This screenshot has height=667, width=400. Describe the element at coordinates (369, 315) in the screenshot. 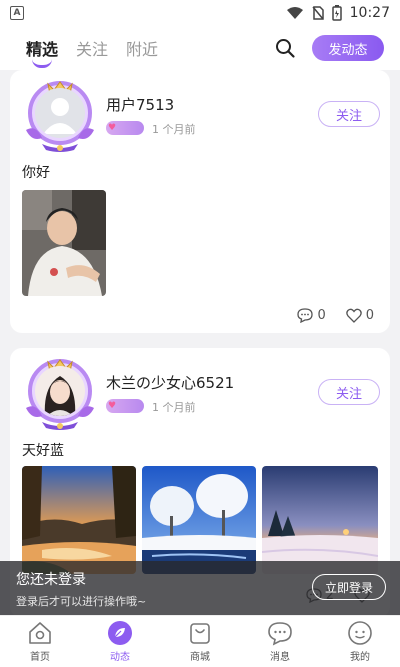

I see `like-count: 0` at that location.